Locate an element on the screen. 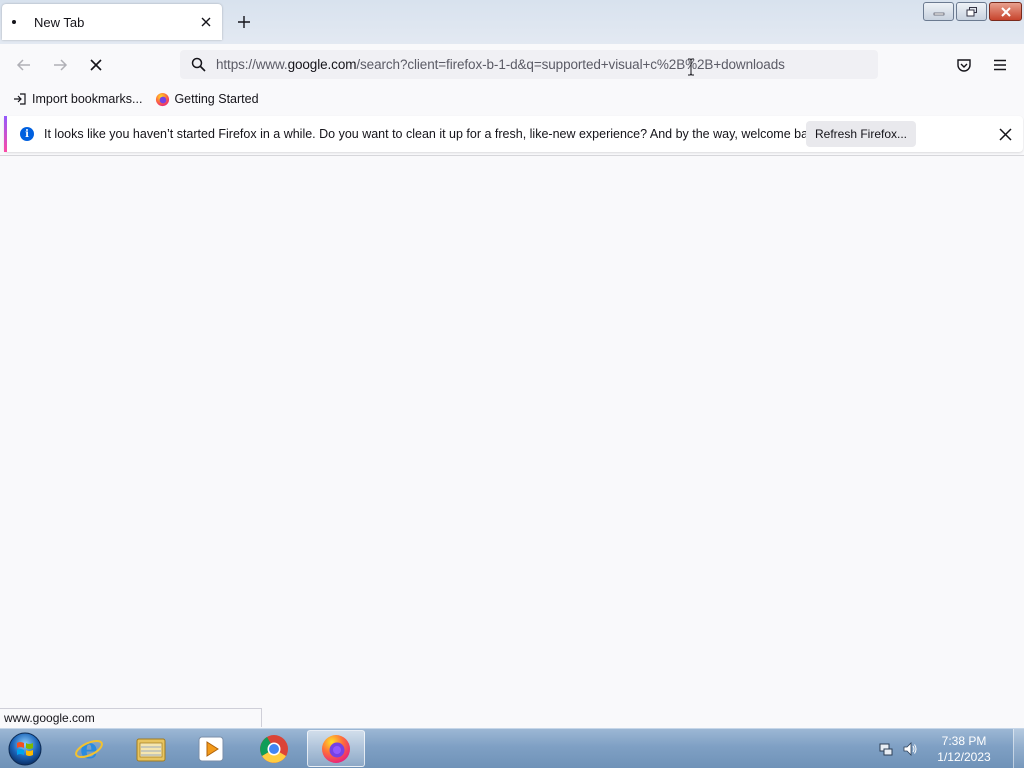  tab-title: New Tab is located at coordinates (59, 22).